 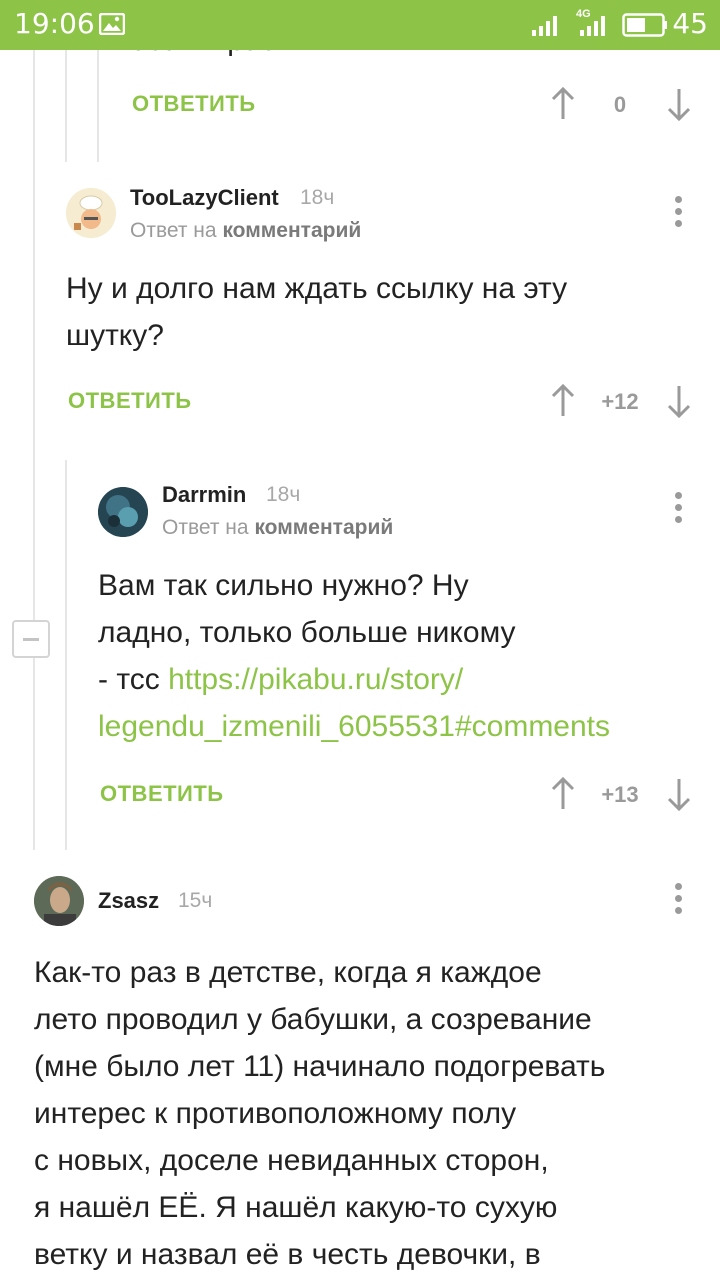 What do you see at coordinates (360, 25) in the screenshot?
I see `status-bar: 19:06 4G 45` at bounding box center [360, 25].